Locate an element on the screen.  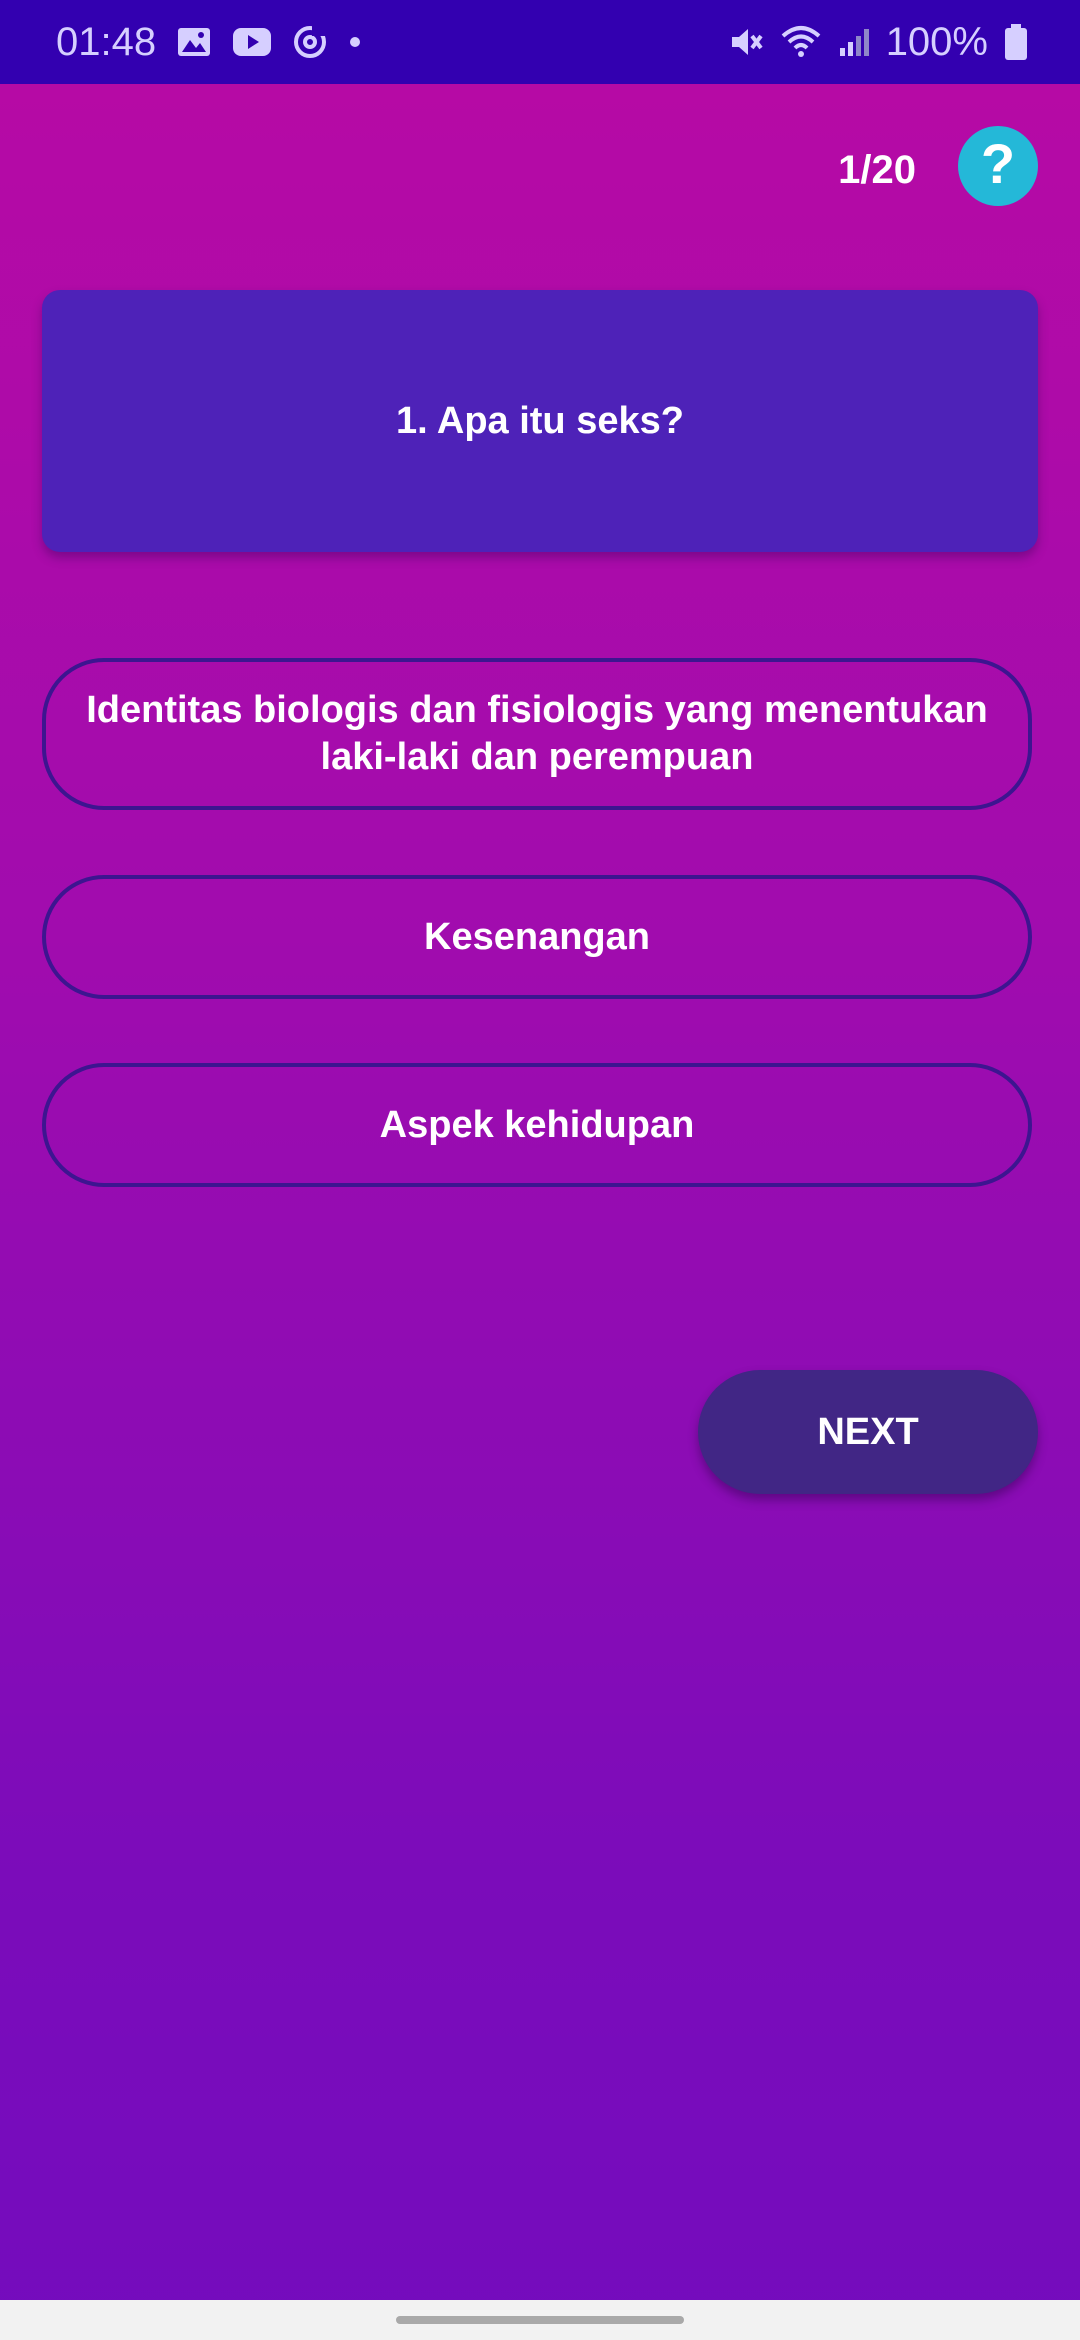
next-button-label: NEXT is located at coordinates (868, 1431).